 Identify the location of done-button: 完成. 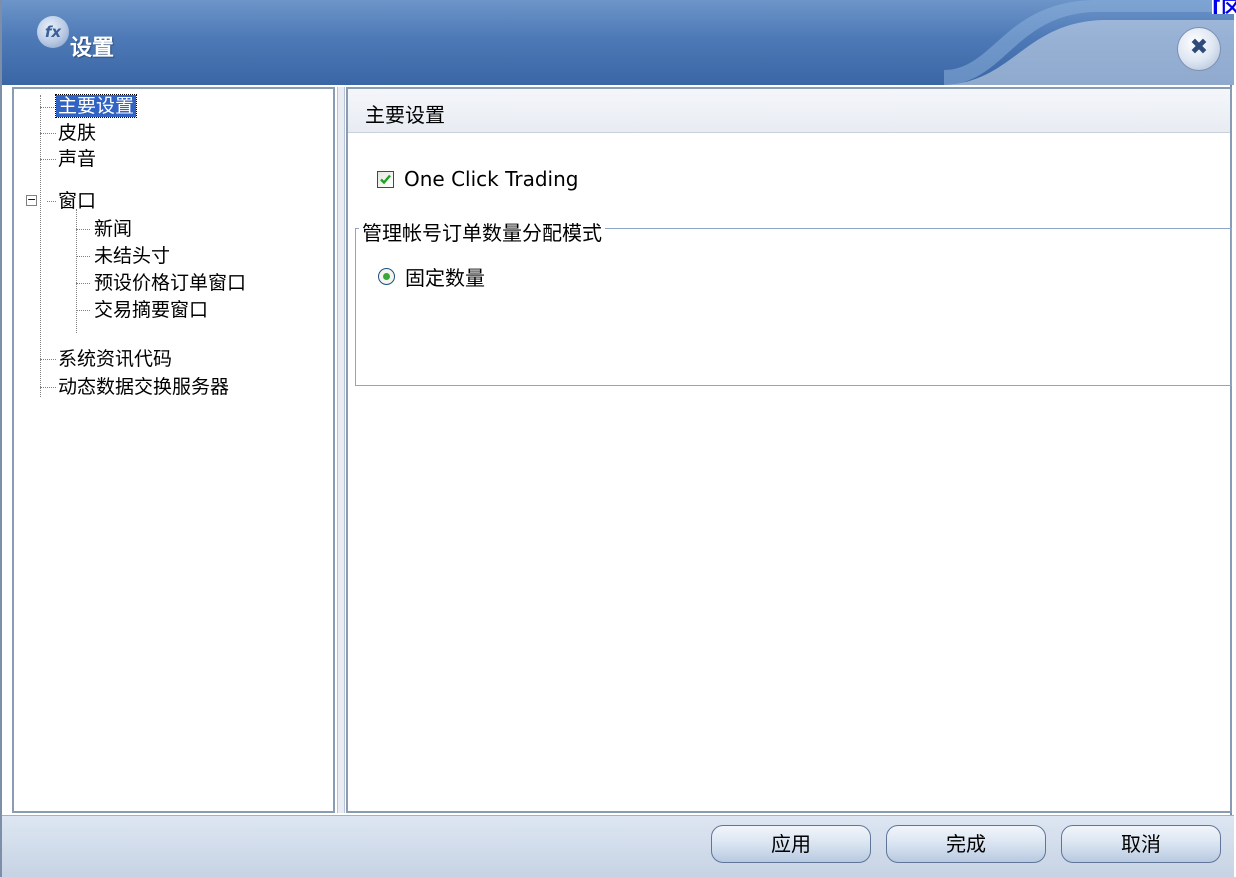
(966, 844).